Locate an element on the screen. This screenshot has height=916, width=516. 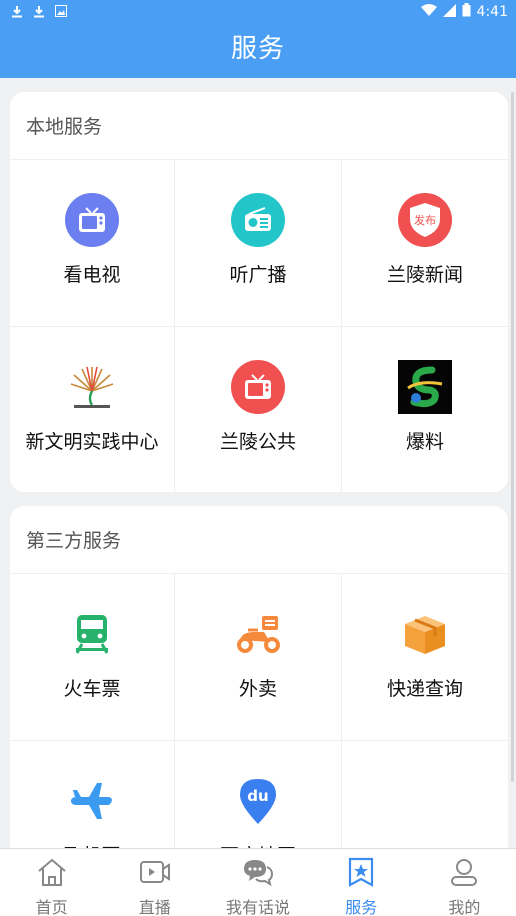
service-express-query: 快递查询 is located at coordinates (425, 657).